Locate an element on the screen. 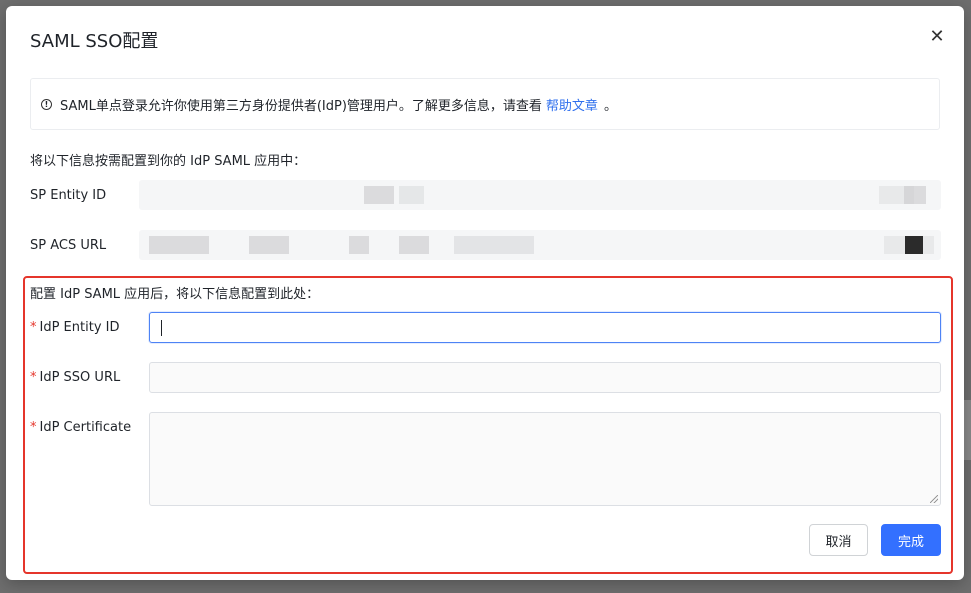 This screenshot has width=971, height=593. sp-entity-id-value is located at coordinates (540, 195).